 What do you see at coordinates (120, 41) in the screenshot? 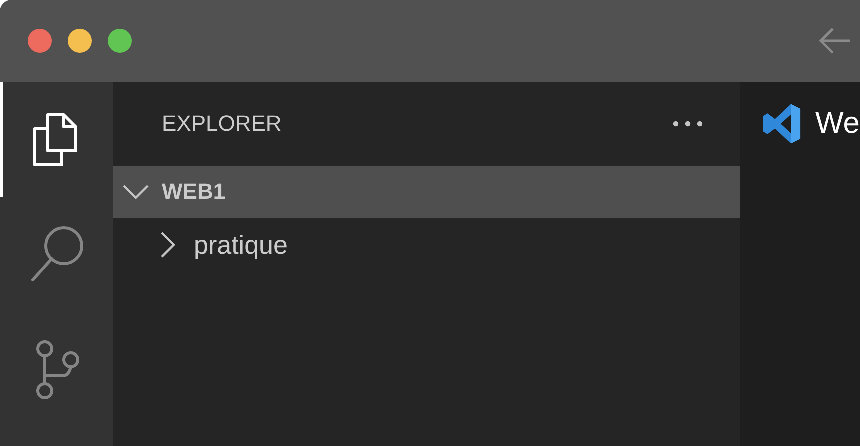
I see `zoom-window-button` at bounding box center [120, 41].